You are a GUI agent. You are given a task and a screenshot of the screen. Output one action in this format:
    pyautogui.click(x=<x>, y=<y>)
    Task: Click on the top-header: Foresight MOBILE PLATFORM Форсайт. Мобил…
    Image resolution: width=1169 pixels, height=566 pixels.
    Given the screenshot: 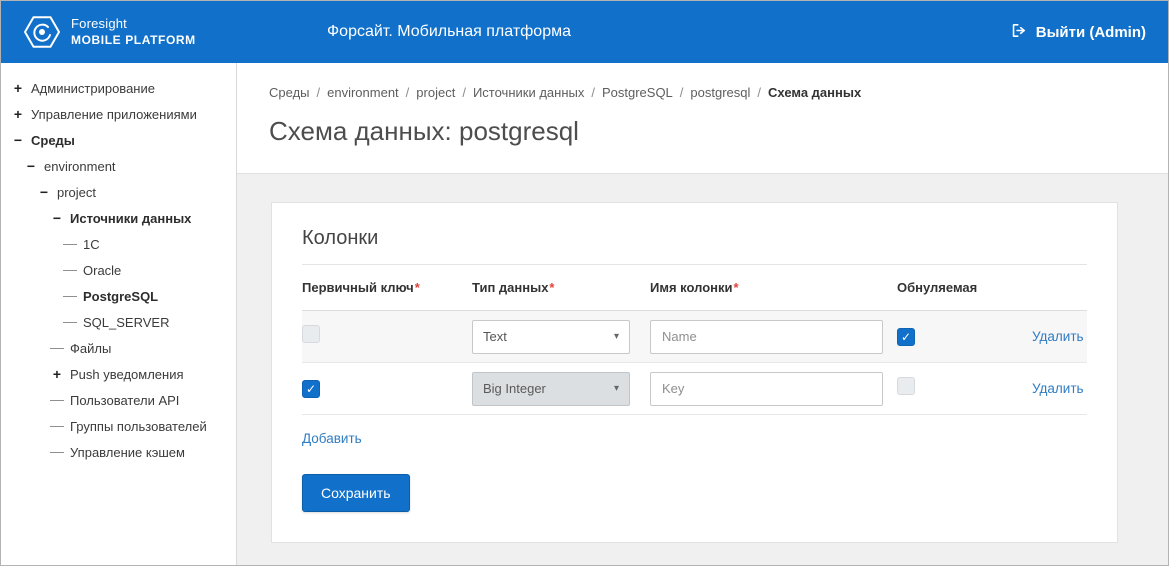 What is the action you would take?
    pyautogui.click(x=584, y=32)
    